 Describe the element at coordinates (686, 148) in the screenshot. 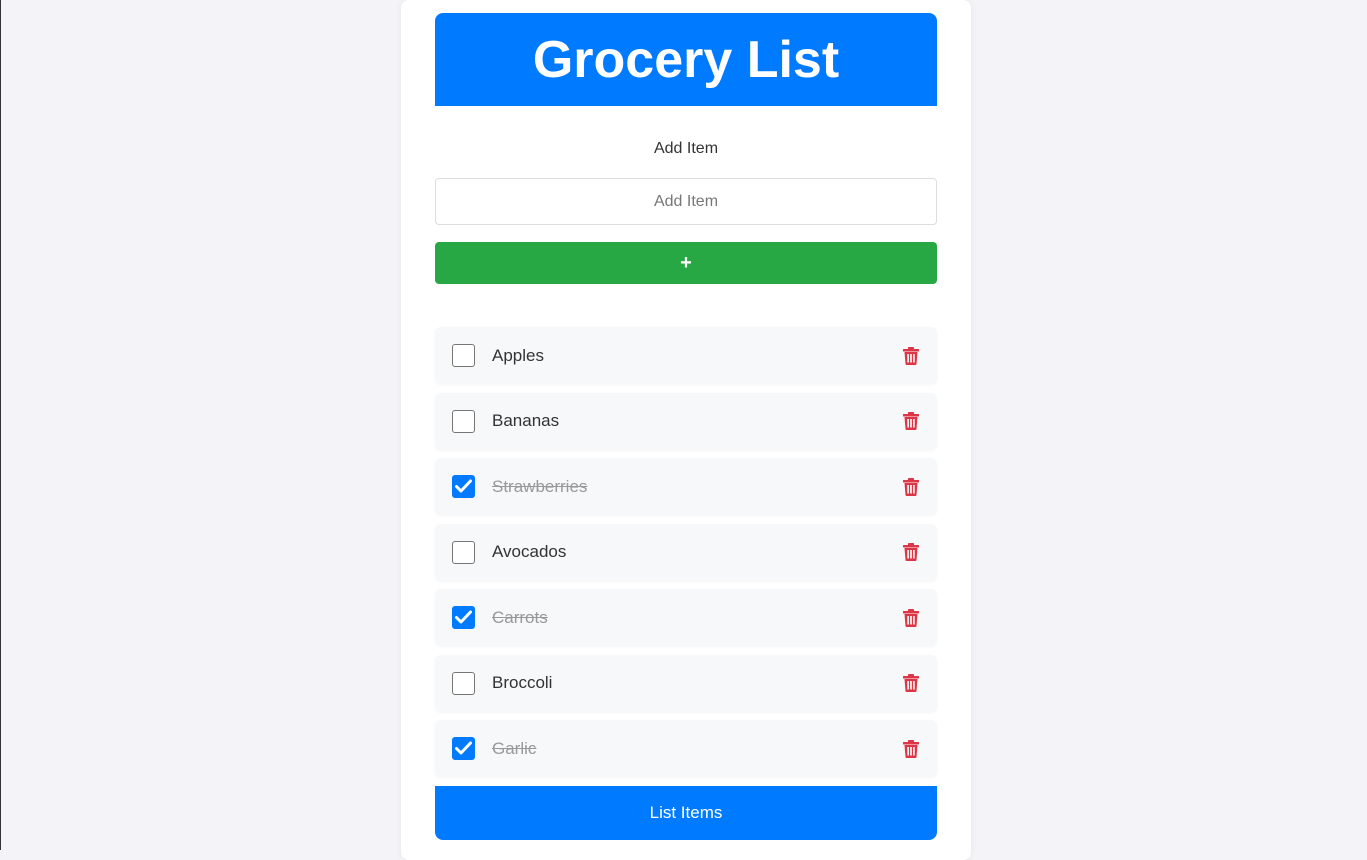

I see `add-item-label: Add Item` at that location.